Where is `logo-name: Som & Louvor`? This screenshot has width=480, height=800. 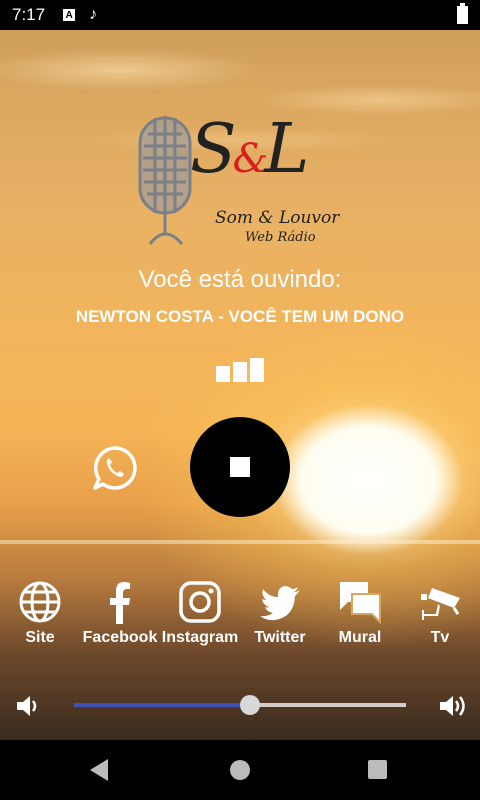 logo-name: Som & Louvor is located at coordinates (277, 218).